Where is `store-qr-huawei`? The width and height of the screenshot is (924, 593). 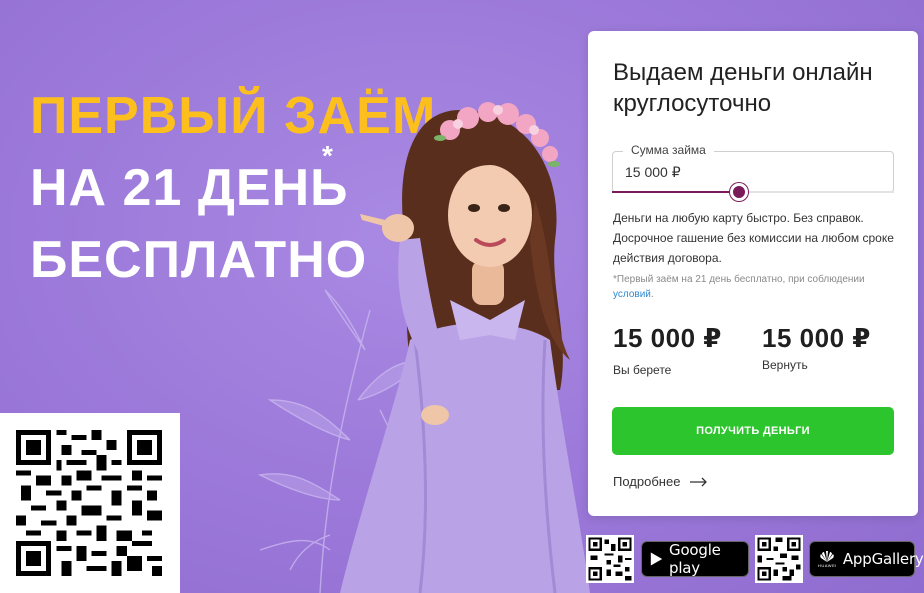 store-qr-huawei is located at coordinates (779, 559).